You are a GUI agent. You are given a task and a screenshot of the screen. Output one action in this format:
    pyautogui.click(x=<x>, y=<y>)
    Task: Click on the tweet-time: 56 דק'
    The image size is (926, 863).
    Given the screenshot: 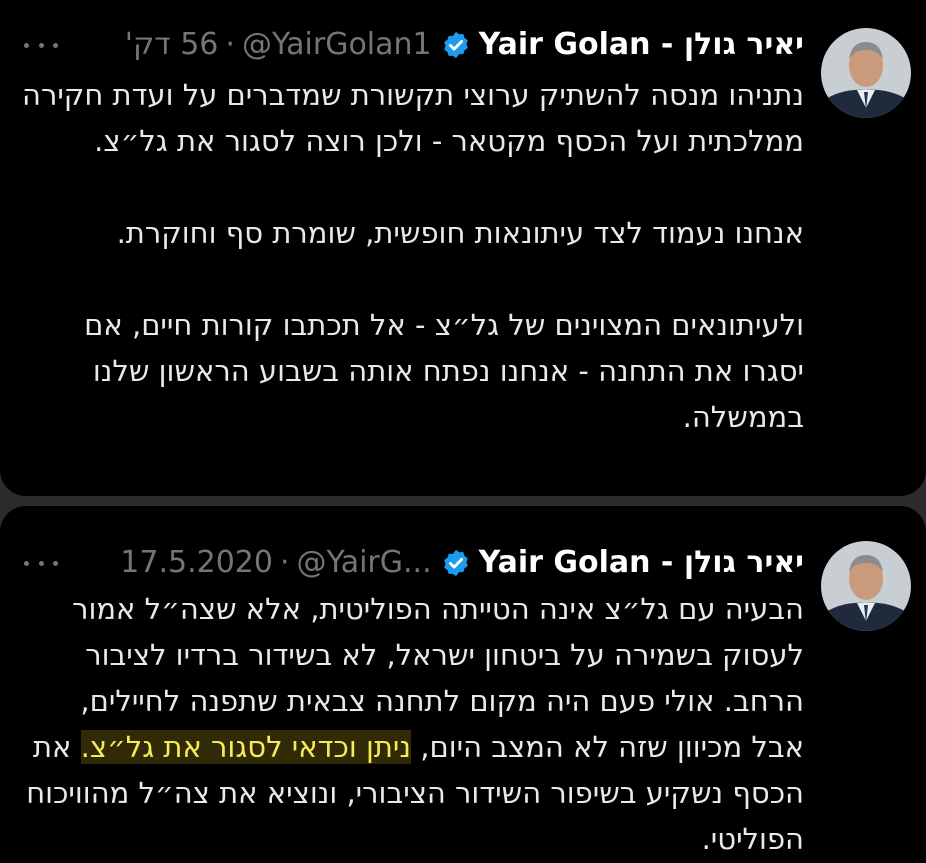 What is the action you would take?
    pyautogui.click(x=172, y=45)
    